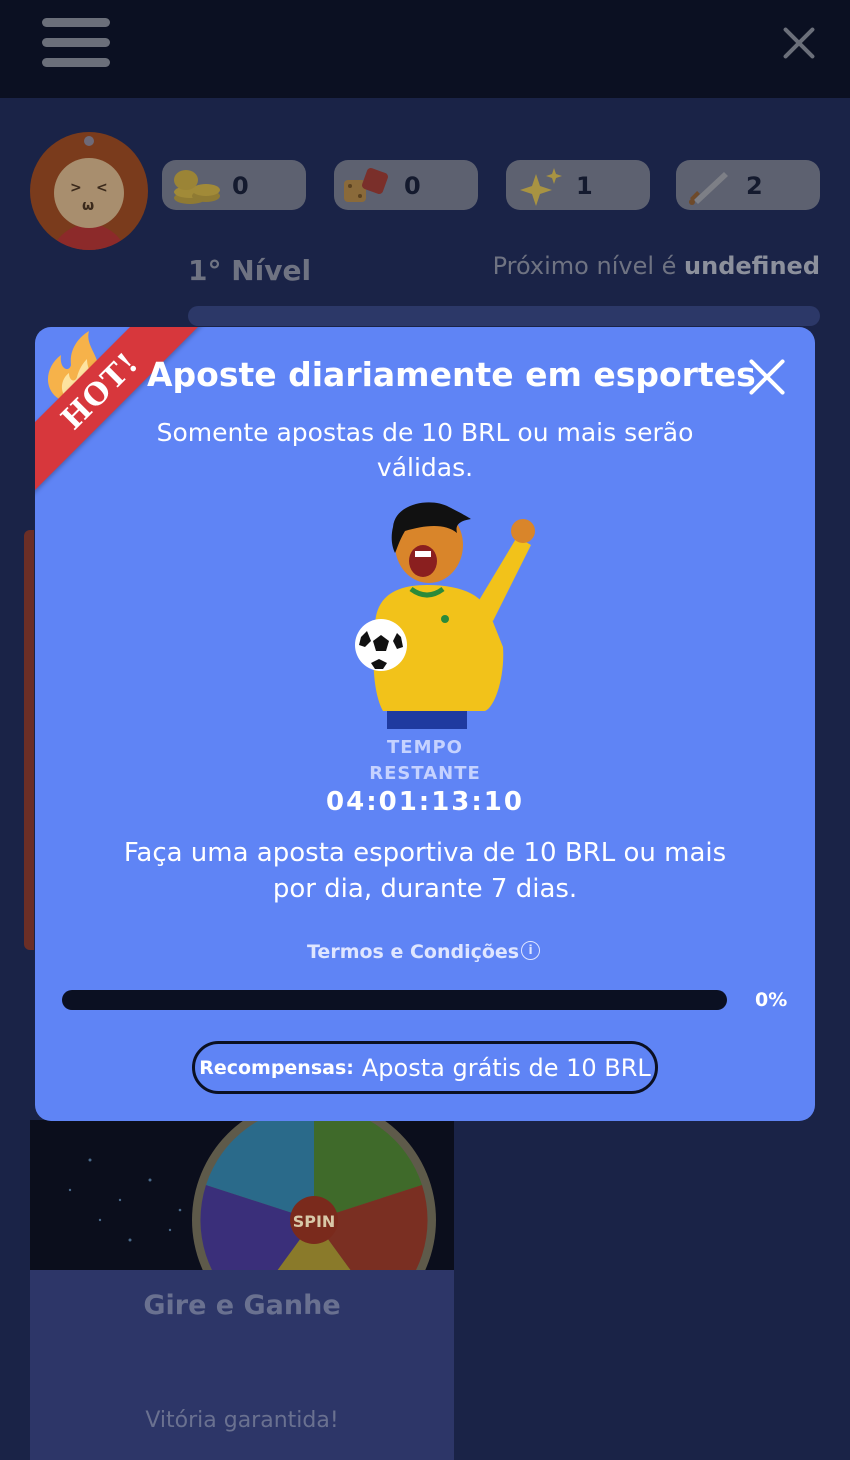 The height and width of the screenshot is (1460, 850). What do you see at coordinates (451, 374) in the screenshot?
I see `modal-title: Aposte diariamente em esportes` at bounding box center [451, 374].